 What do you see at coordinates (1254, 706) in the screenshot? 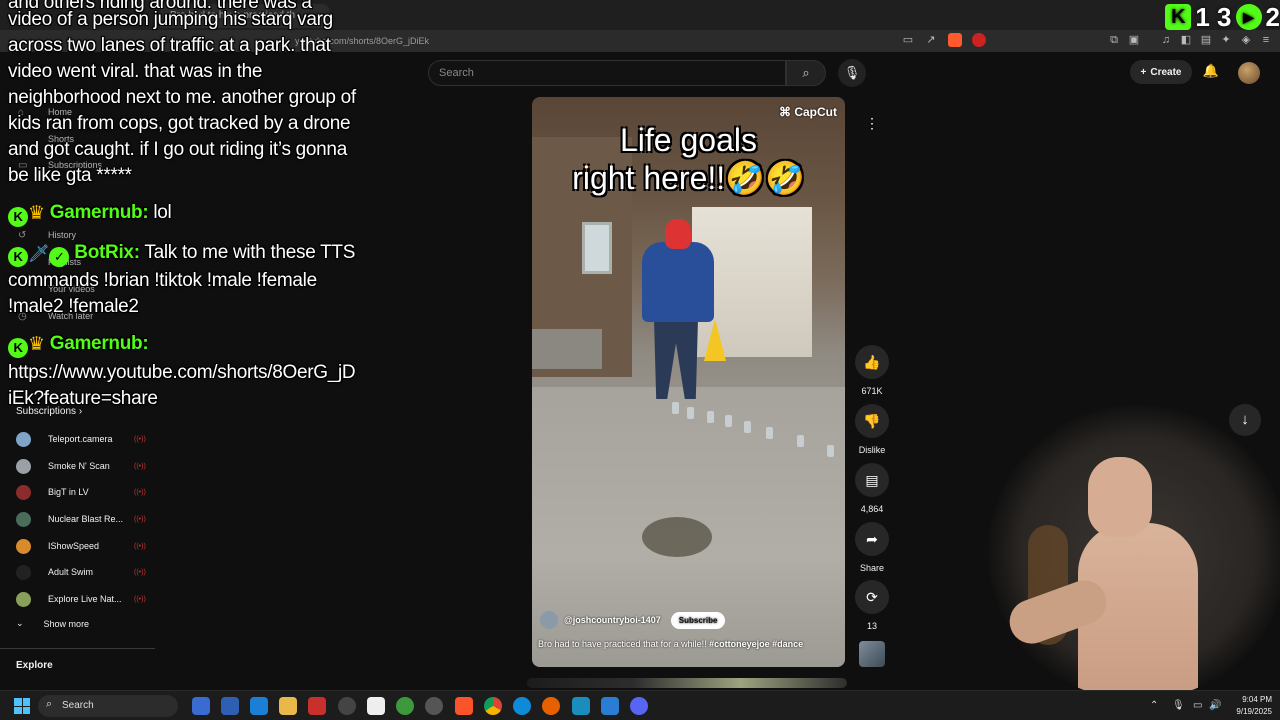
I see `system-clock: 9:04 PM 9/19/2025` at bounding box center [1254, 706].